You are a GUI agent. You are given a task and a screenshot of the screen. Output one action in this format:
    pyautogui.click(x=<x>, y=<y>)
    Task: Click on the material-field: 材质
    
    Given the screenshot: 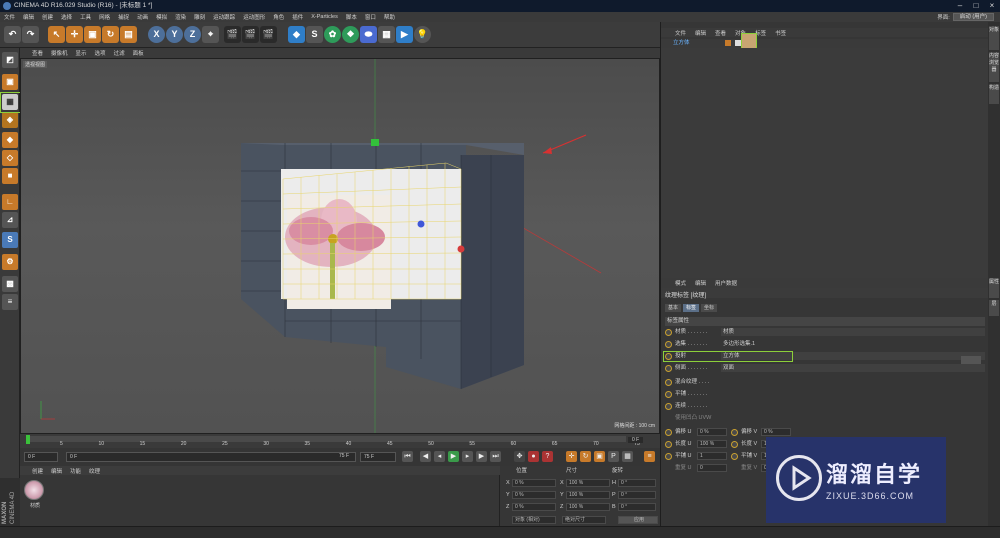 What is the action you would take?
    pyautogui.click(x=853, y=332)
    